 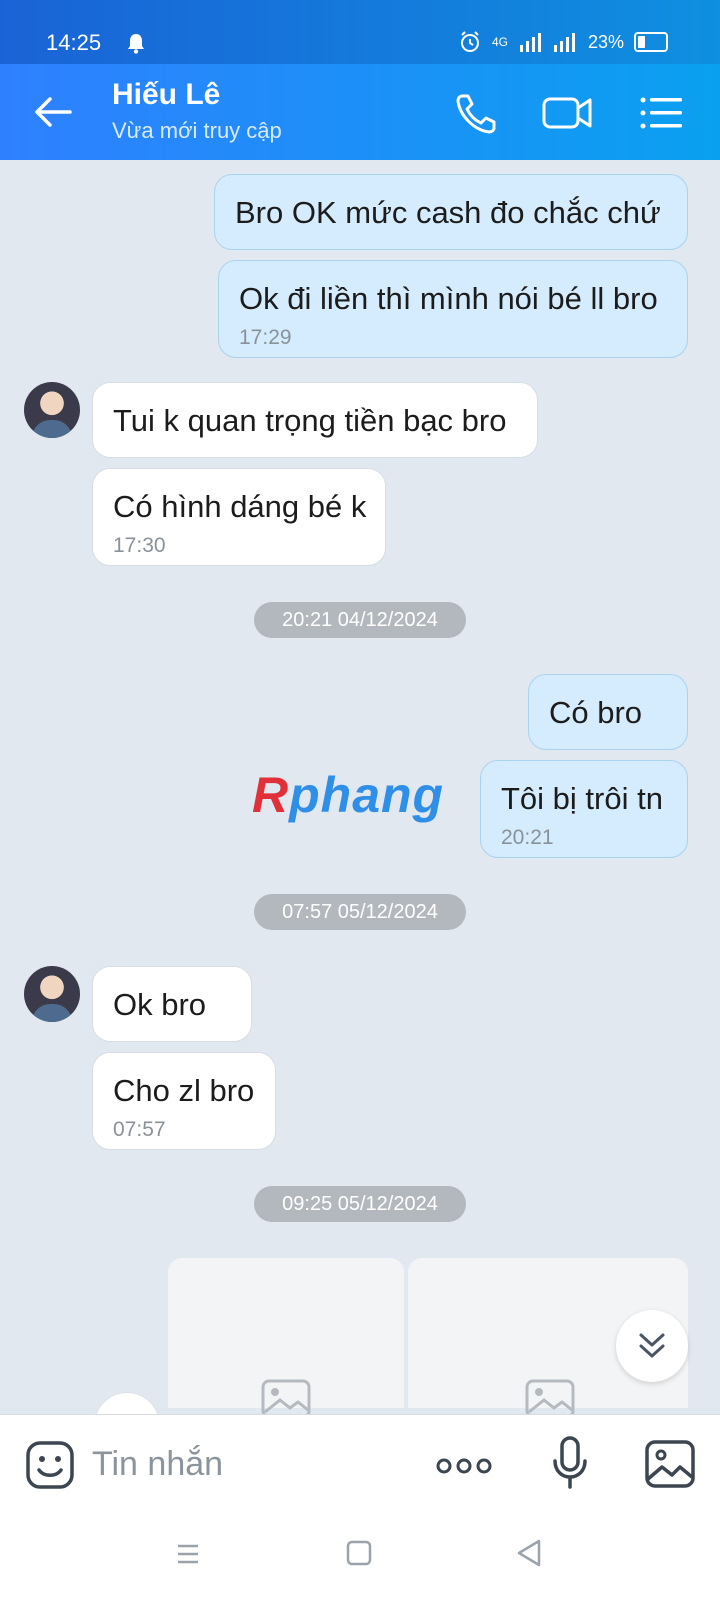 What do you see at coordinates (529, 1553) in the screenshot?
I see `back-triangle-icon` at bounding box center [529, 1553].